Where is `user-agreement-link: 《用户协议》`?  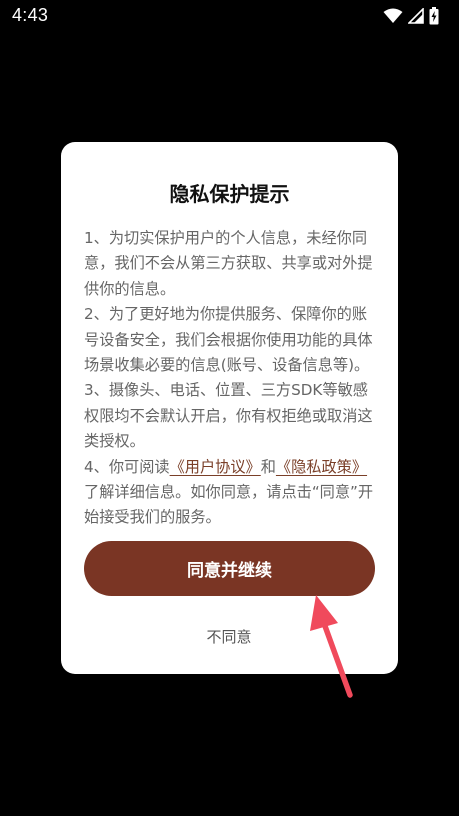 user-agreement-link: 《用户协议》 is located at coordinates (215, 467).